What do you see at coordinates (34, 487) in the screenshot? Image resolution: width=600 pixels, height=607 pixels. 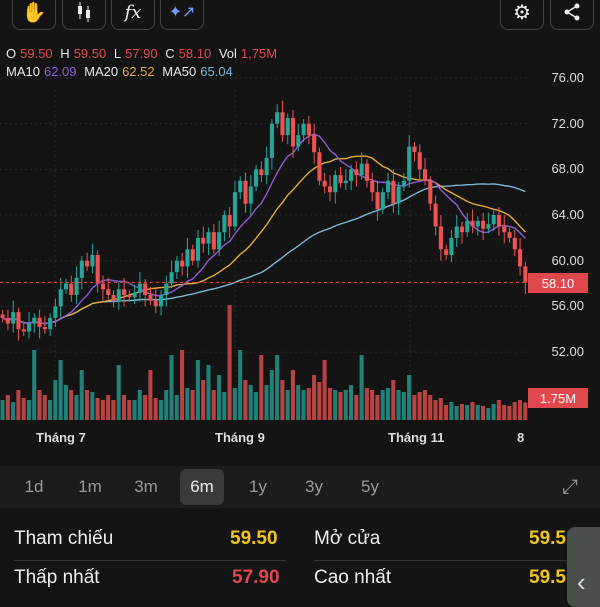 I see `tab-1d: 1d` at bounding box center [34, 487].